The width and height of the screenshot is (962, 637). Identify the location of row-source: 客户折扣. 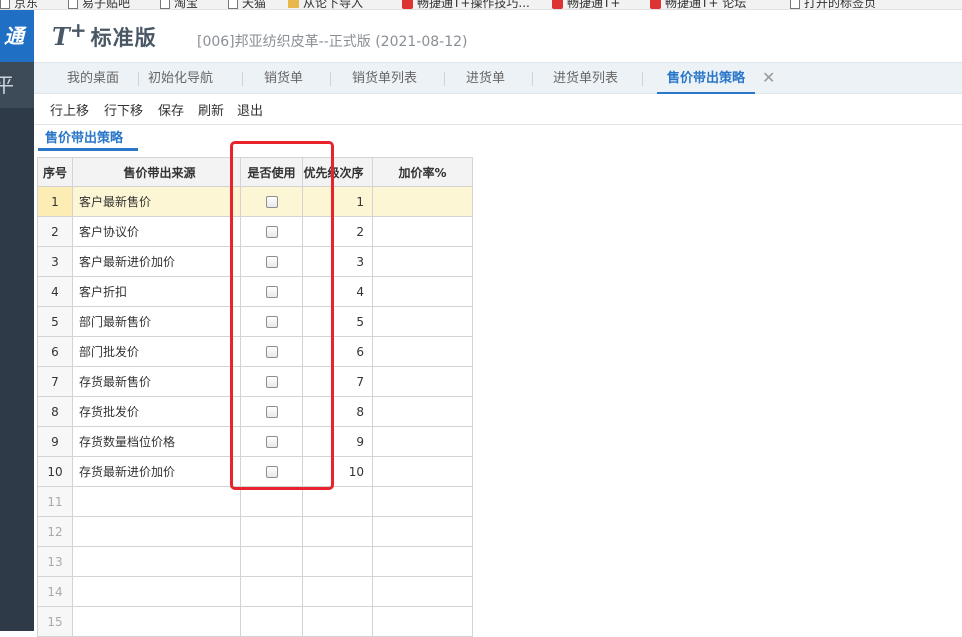
(156, 291).